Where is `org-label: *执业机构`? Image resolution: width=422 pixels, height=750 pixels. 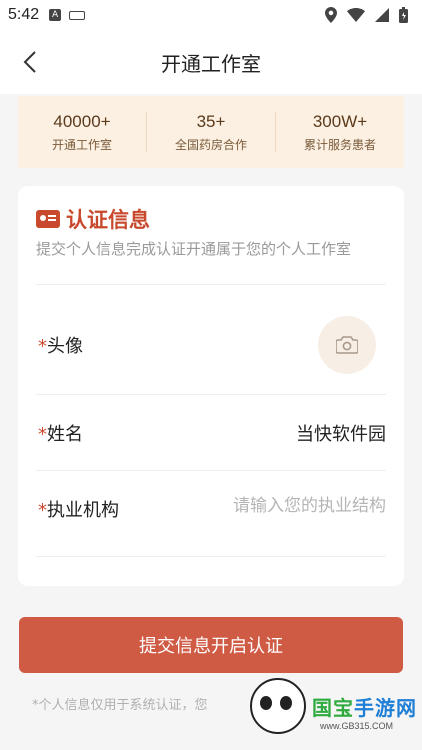 org-label: *执业机构 is located at coordinates (78, 509).